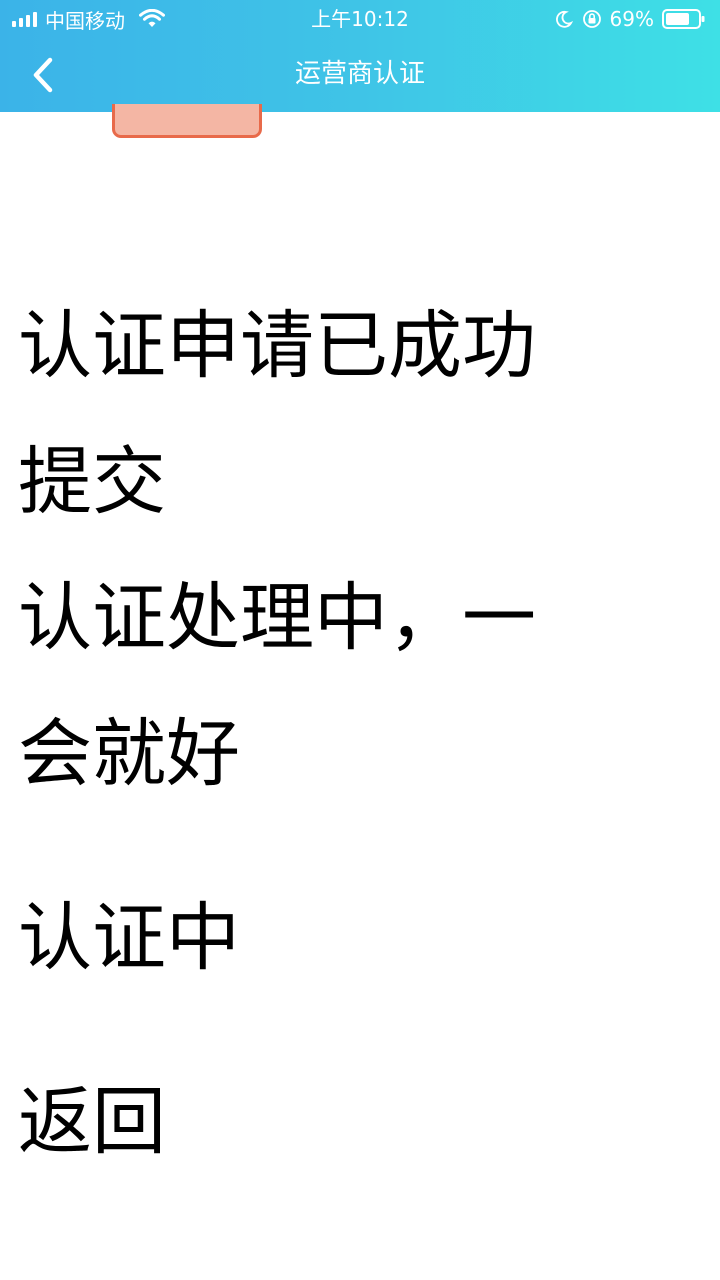 The image size is (720, 1280). Describe the element at coordinates (683, 19) in the screenshot. I see `battery-icon` at that location.